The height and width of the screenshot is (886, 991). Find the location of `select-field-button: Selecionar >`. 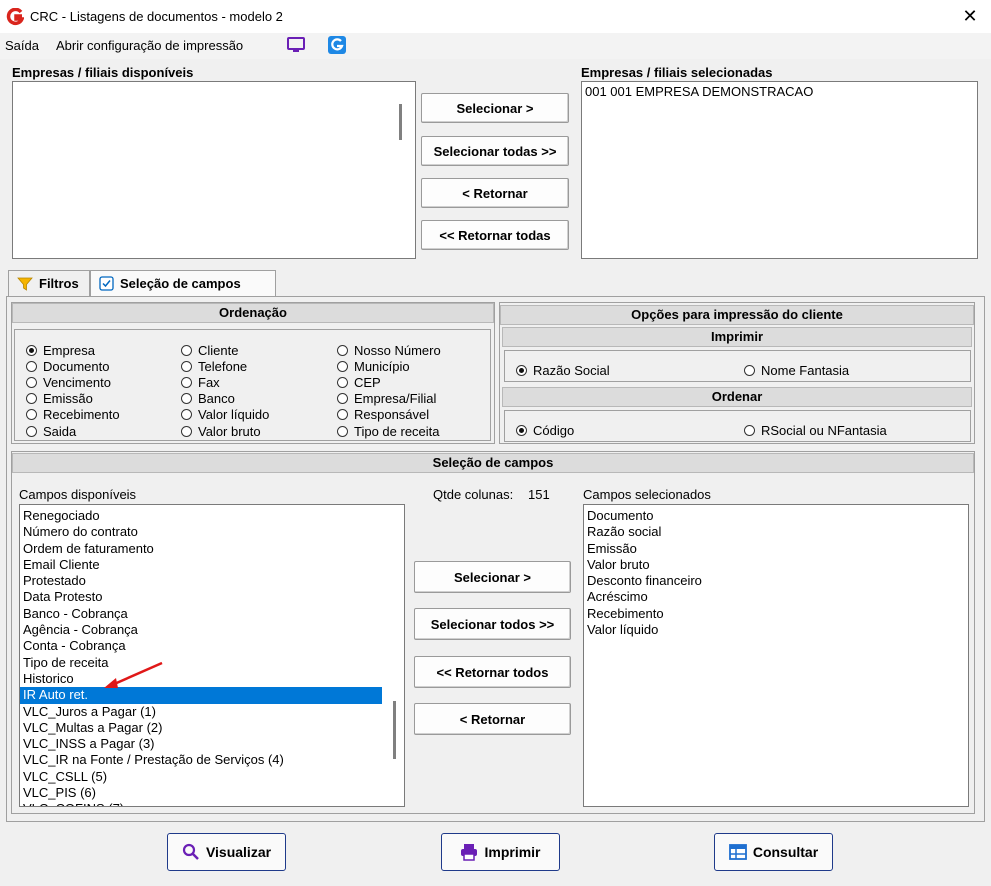

select-field-button: Selecionar > is located at coordinates (492, 577).